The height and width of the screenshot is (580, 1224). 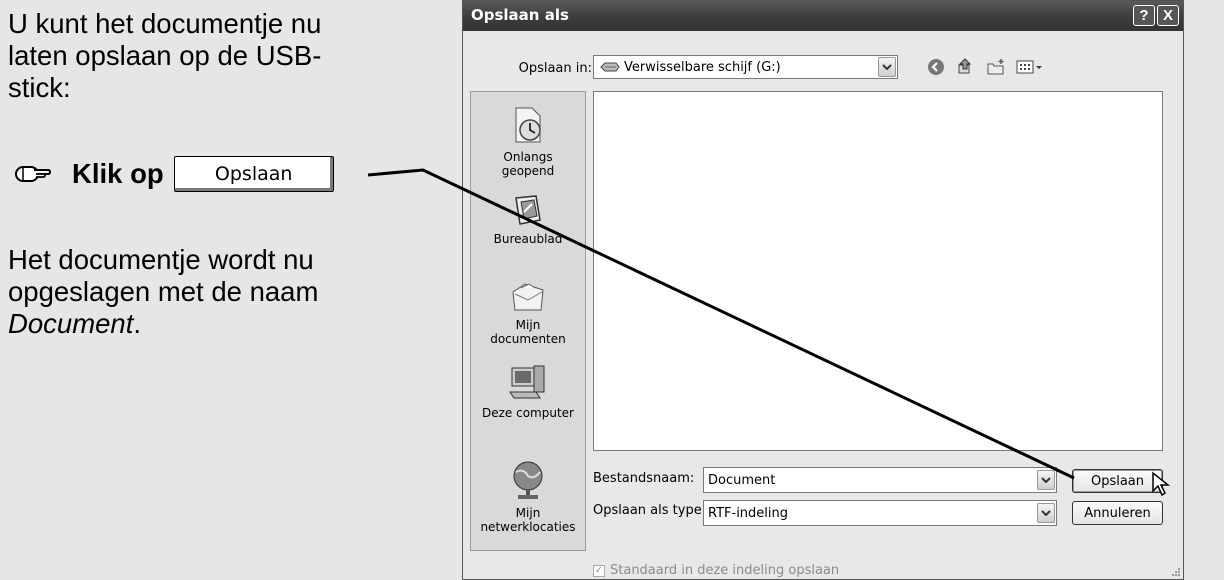 I want to click on instruction-line: laten opslaan op de USB-, so click(x=165, y=55).